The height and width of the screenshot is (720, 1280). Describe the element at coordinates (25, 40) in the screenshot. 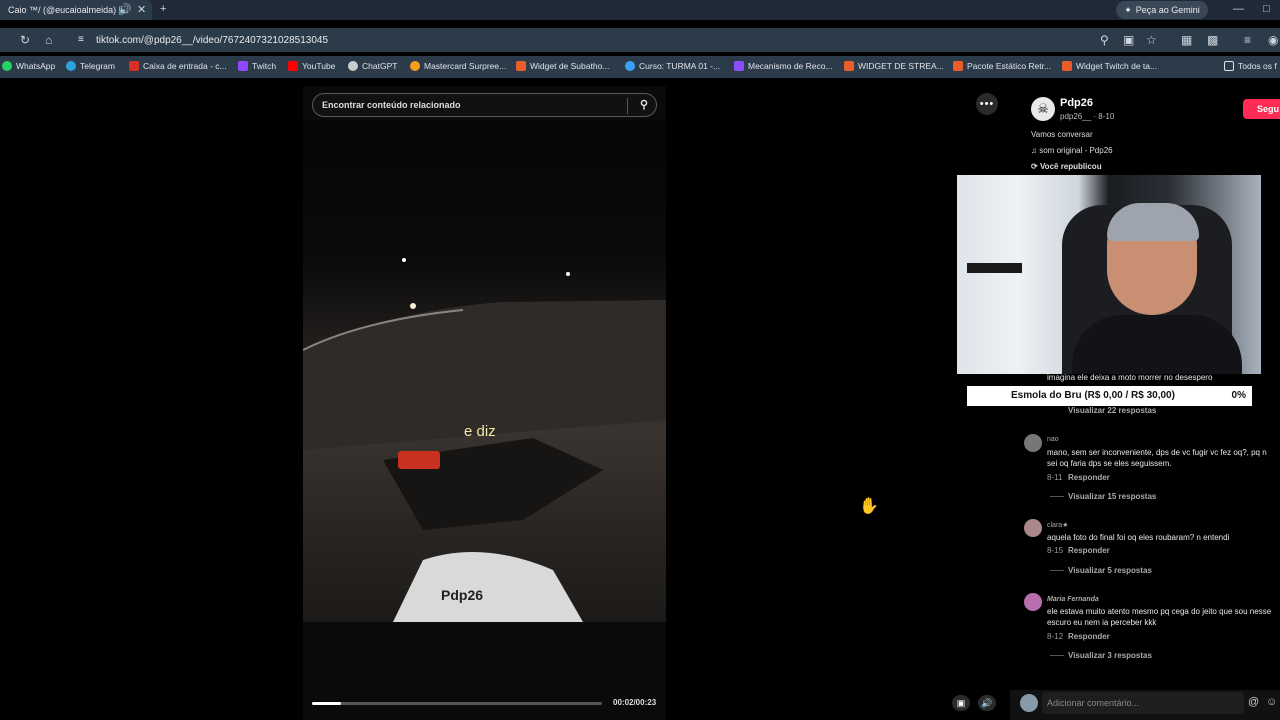

I see `reload-icon: ↻` at that location.